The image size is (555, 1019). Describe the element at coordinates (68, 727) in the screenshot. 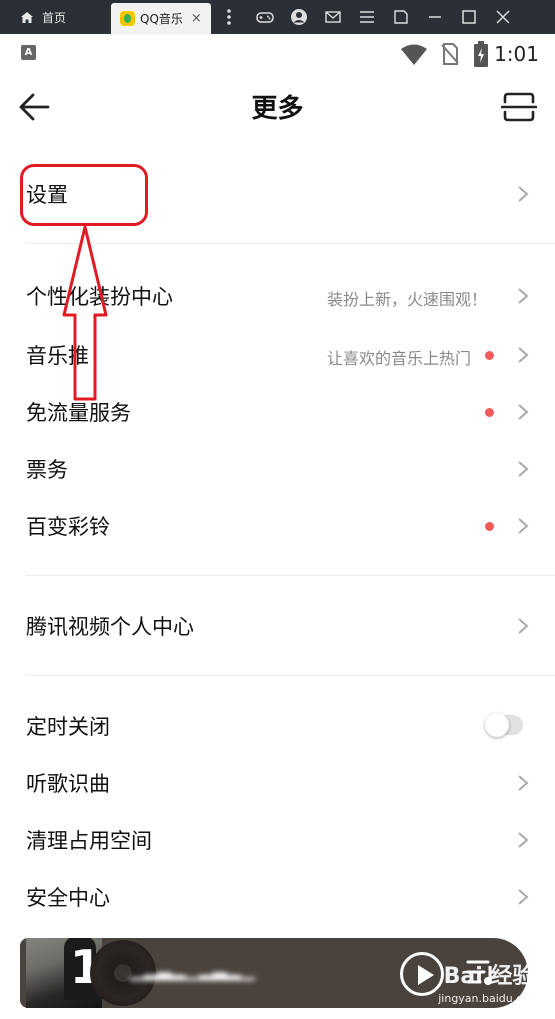

I see `timer-close-label: 定时关闭` at that location.